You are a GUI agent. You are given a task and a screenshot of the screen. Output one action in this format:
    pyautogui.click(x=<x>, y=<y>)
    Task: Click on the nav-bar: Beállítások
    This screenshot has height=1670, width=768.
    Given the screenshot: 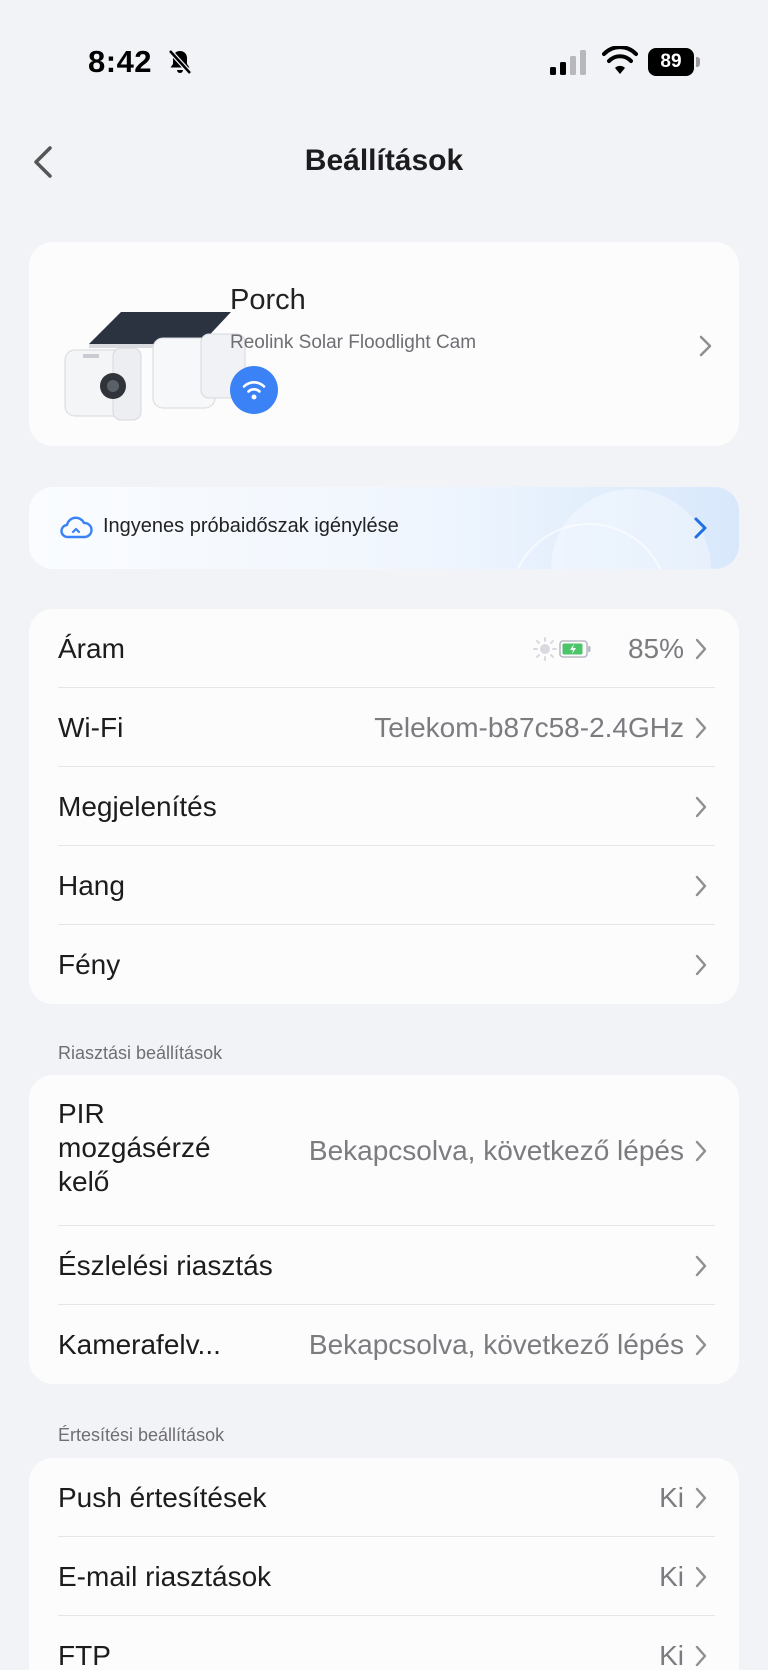 What is the action you would take?
    pyautogui.click(x=384, y=162)
    